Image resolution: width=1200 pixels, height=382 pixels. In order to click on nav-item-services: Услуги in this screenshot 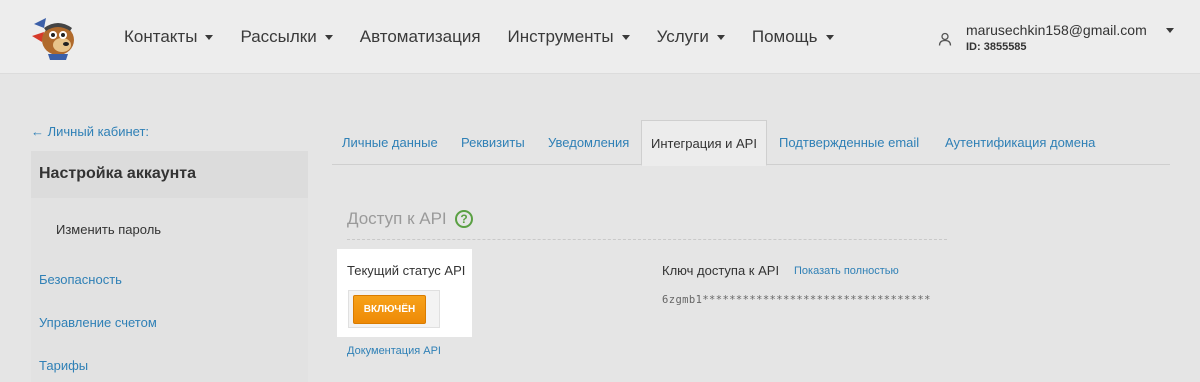, I will do `click(691, 37)`.